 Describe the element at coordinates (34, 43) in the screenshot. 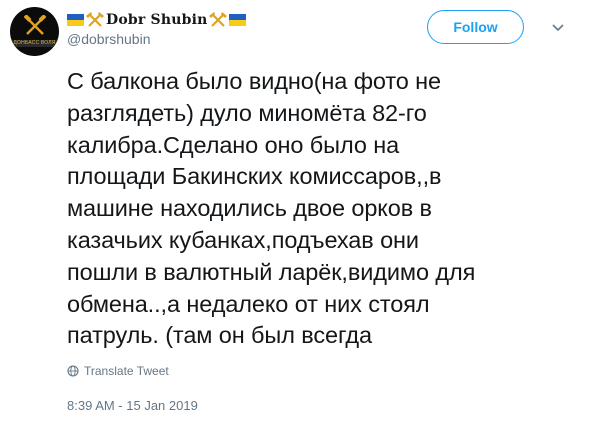

I see `avatar-caption: ДОНБАСС ВОЛЯ` at that location.